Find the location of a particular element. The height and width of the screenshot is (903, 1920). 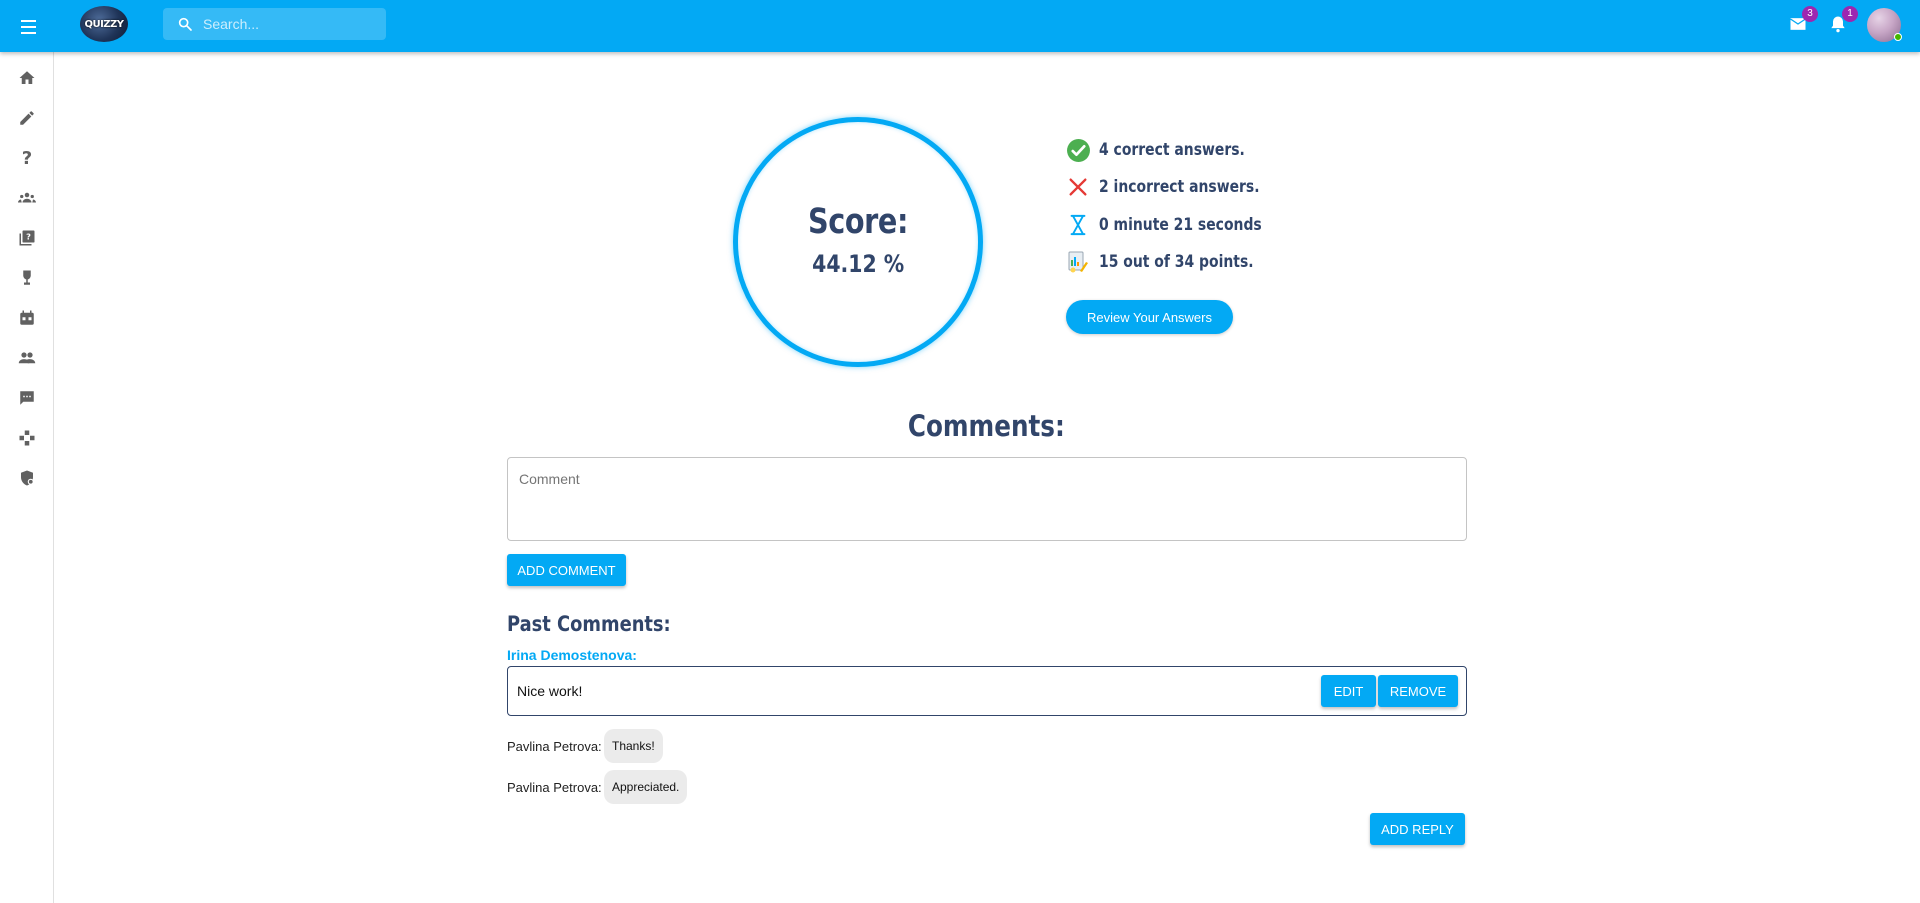

mail-badge: 3 is located at coordinates (1810, 14).